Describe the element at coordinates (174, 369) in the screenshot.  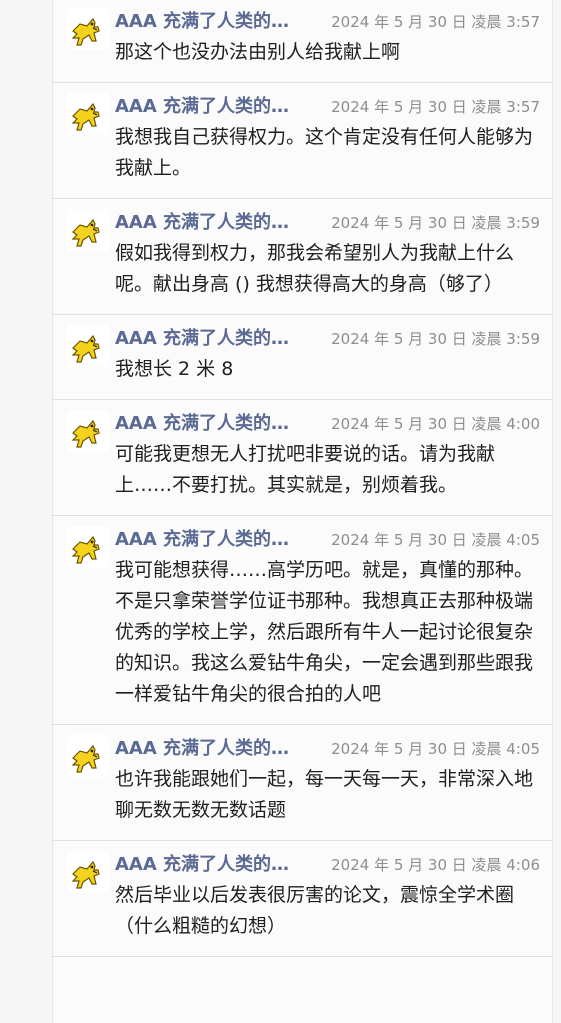
I see `message-text: 我想长 2 米 8` at that location.